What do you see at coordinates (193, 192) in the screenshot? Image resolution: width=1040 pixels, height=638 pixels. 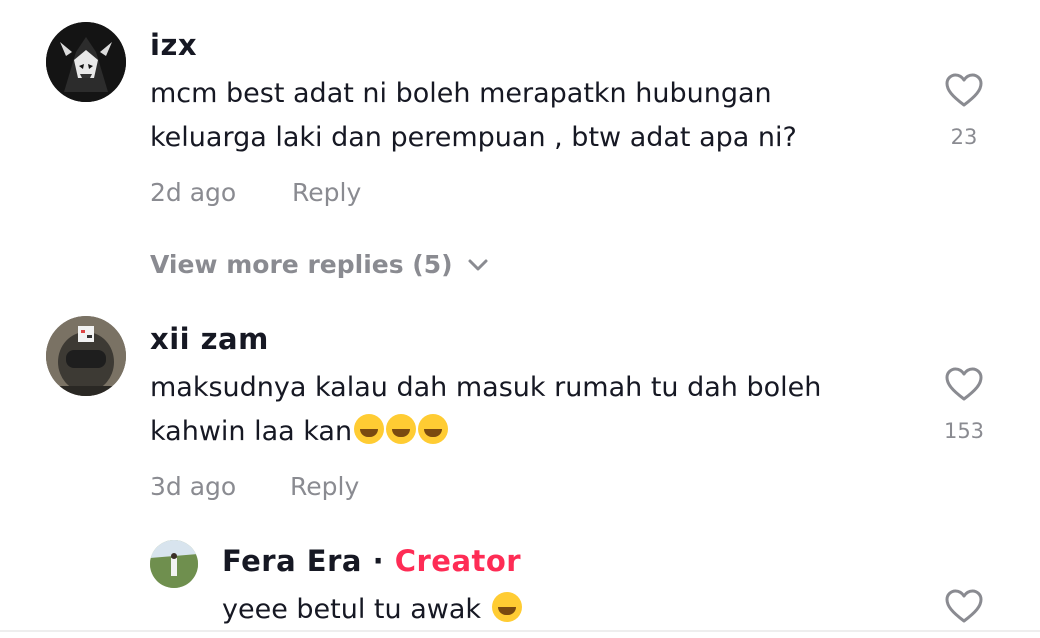 I see `comment-timestamp: 2d ago` at bounding box center [193, 192].